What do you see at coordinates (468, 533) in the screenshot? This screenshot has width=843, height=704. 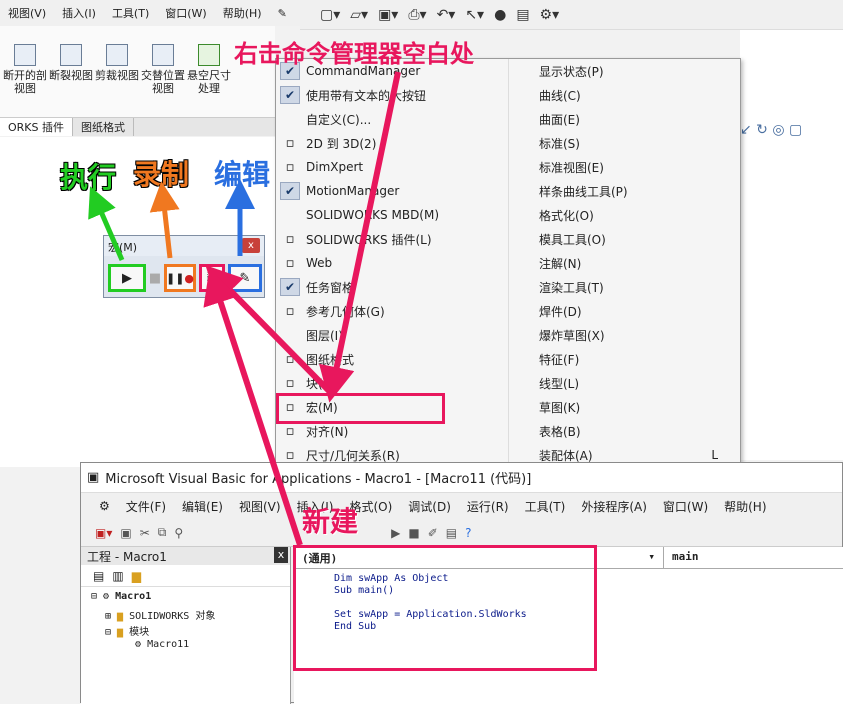 I see `help-icon: ?` at bounding box center [468, 533].